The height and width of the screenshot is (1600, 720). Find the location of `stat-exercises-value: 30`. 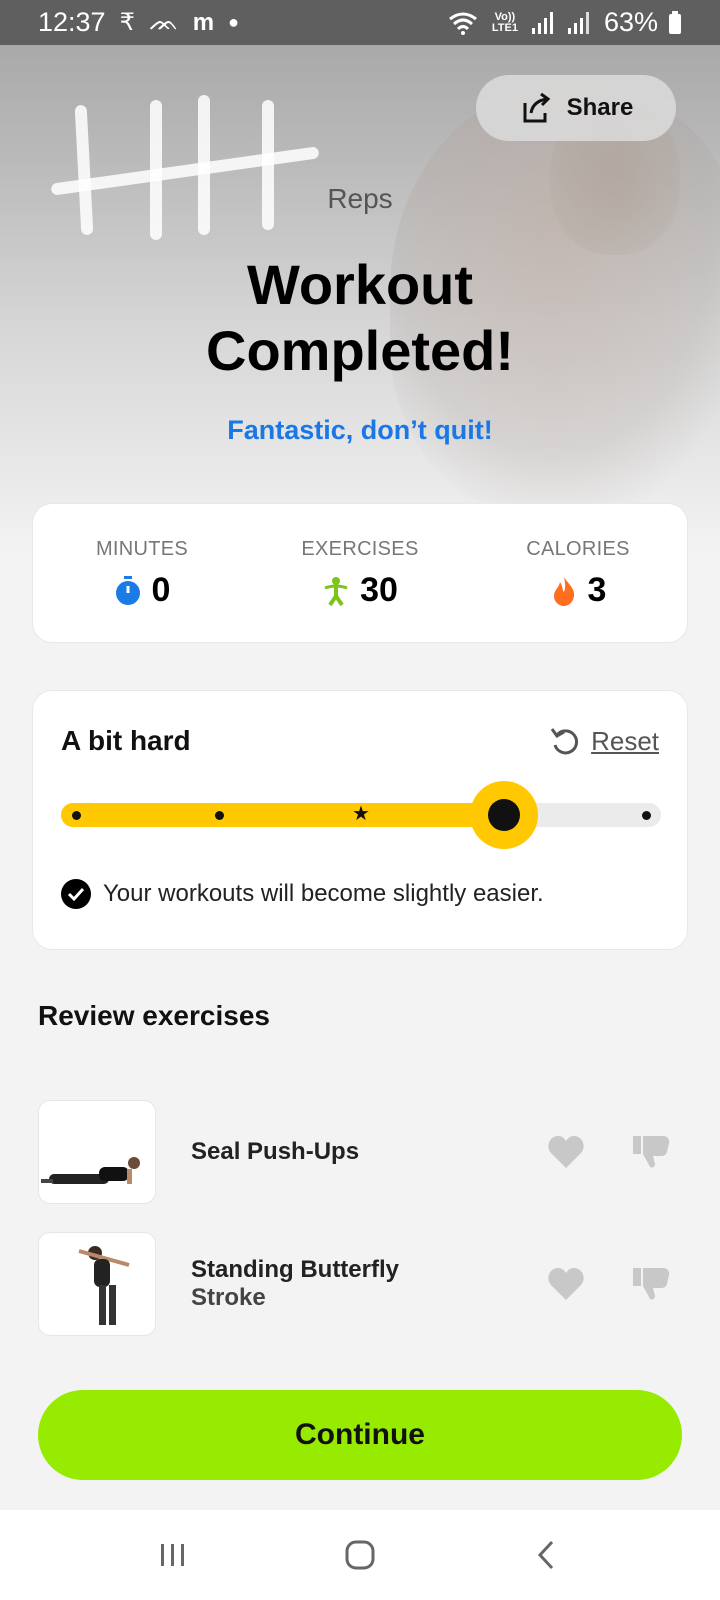

stat-exercises-value: 30 is located at coordinates (379, 590).